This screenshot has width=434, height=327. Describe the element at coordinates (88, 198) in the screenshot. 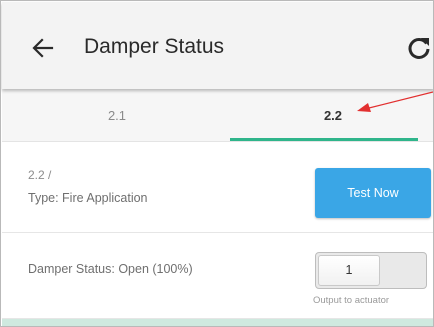

I see `damper-type-label: Type: Fire Application` at that location.